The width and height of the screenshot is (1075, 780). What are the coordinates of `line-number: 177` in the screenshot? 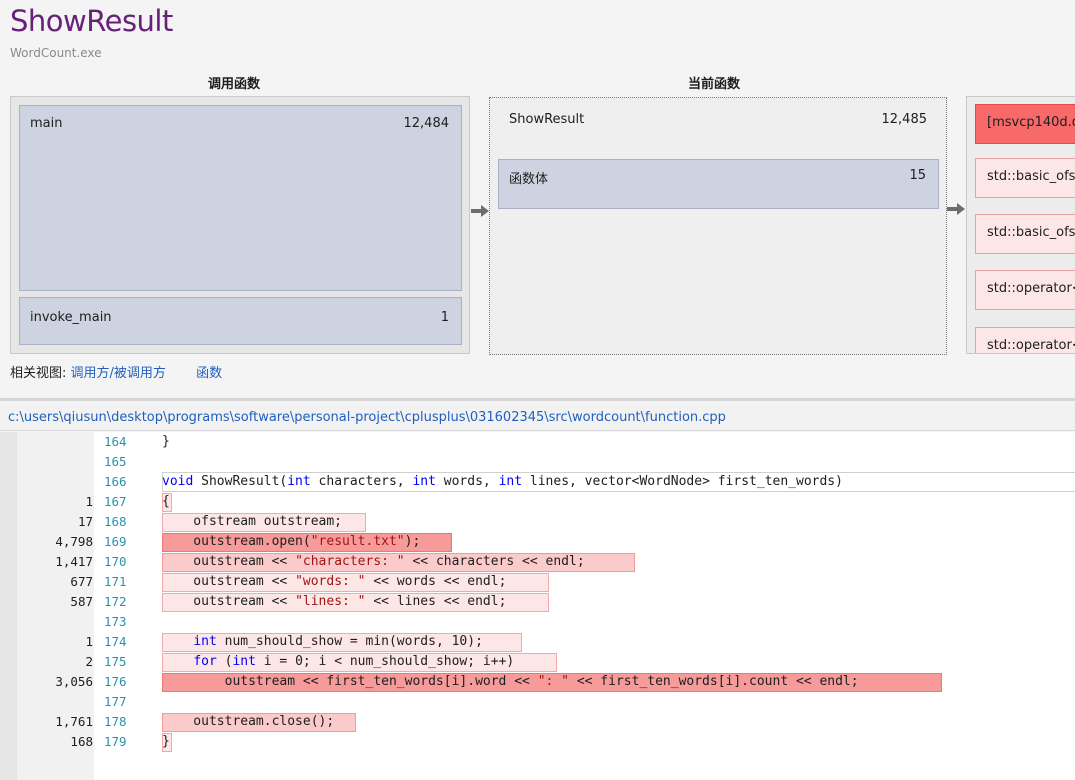 It's located at (115, 701).